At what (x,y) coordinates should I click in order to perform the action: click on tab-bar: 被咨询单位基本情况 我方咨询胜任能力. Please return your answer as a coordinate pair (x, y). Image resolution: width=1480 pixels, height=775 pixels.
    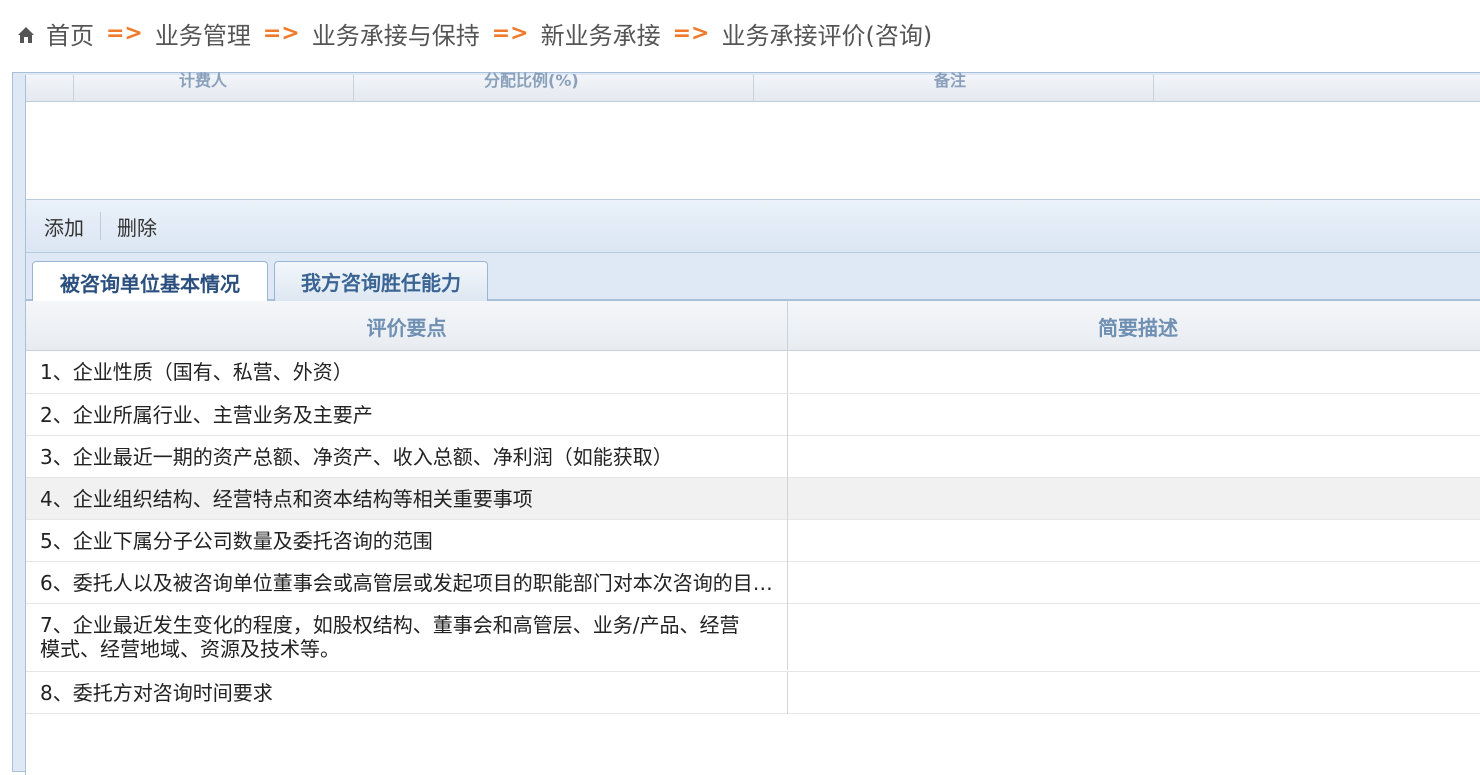
    Looking at the image, I should click on (753, 278).